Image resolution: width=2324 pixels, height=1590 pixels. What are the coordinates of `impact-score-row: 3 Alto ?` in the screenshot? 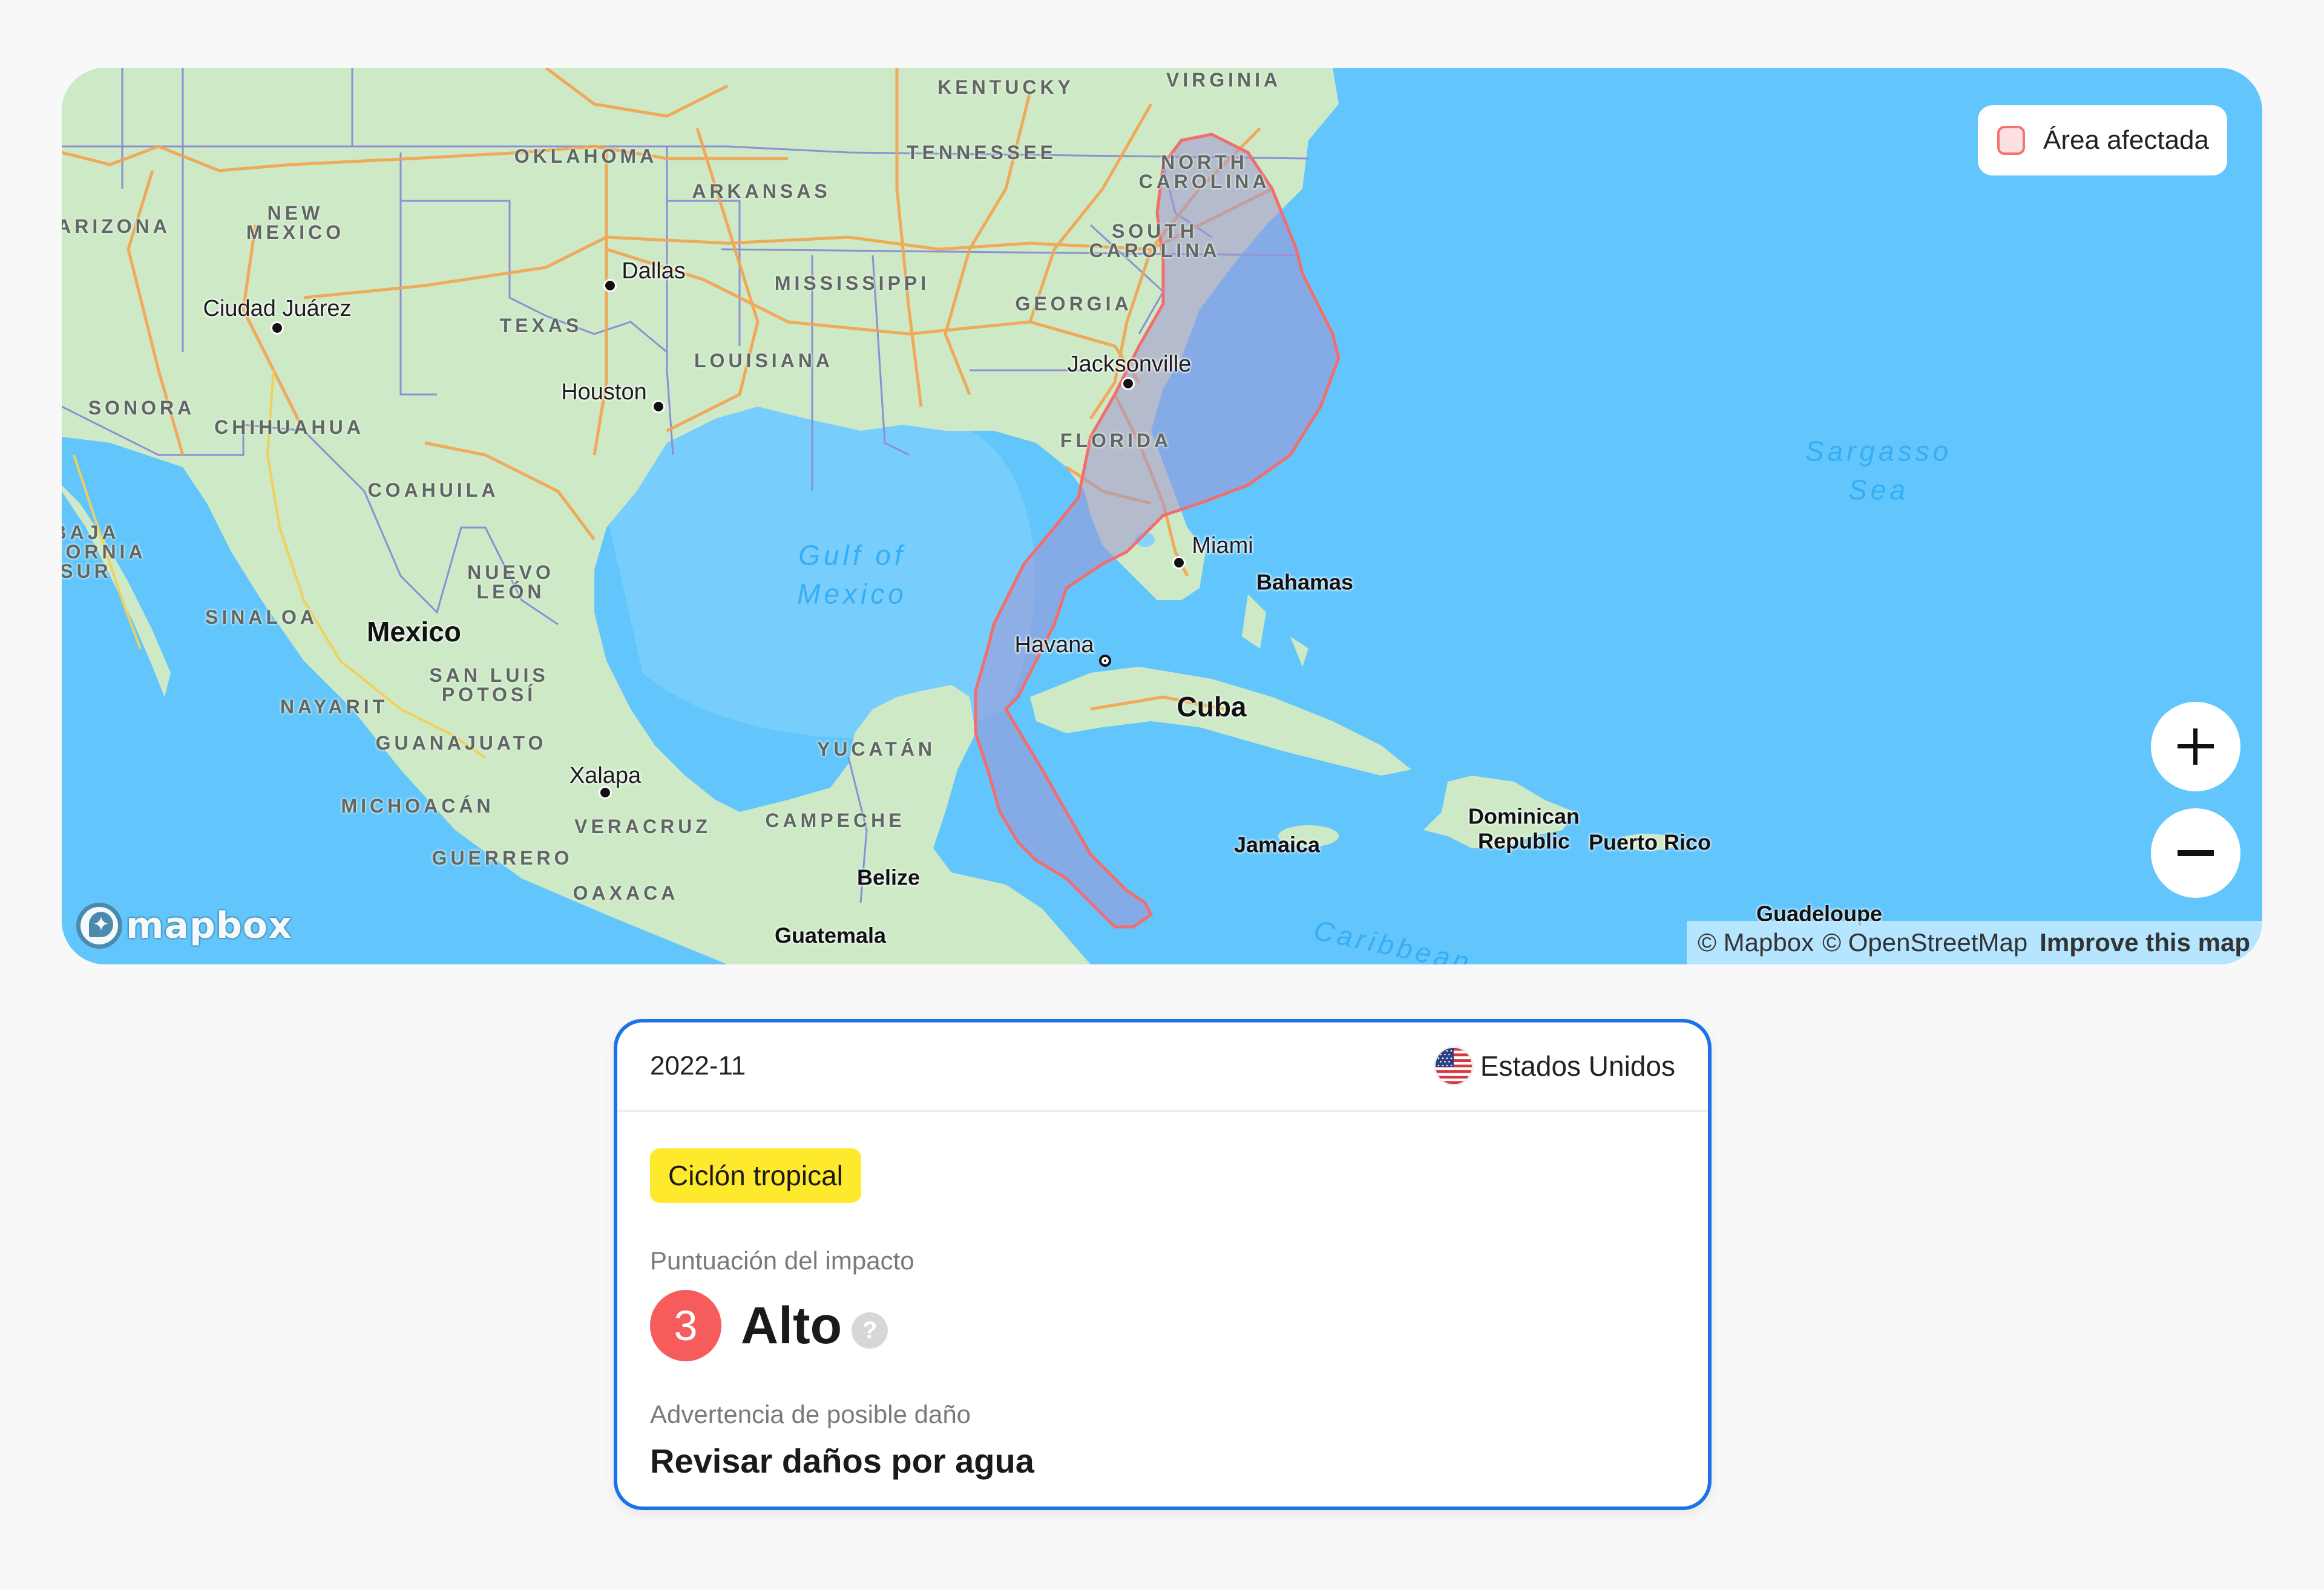 It's located at (1162, 1325).